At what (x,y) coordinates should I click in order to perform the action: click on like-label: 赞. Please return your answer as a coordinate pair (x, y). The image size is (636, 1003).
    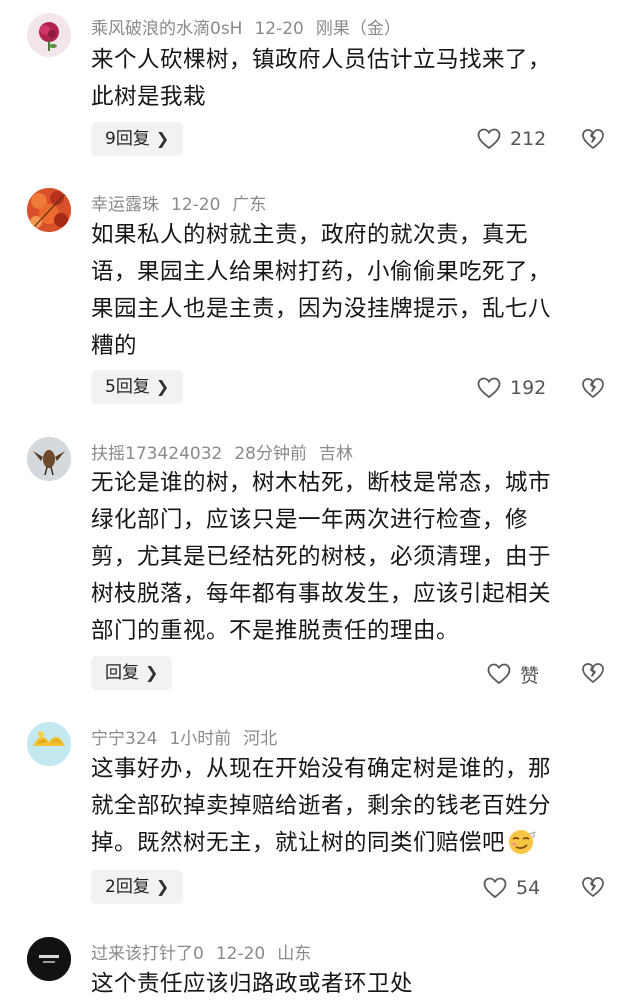
    Looking at the image, I should click on (530, 675).